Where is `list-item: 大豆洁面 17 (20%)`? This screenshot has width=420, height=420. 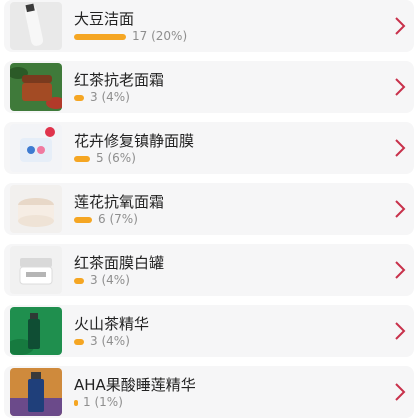
list-item: 大豆洁面 17 (20%) is located at coordinates (209, 26).